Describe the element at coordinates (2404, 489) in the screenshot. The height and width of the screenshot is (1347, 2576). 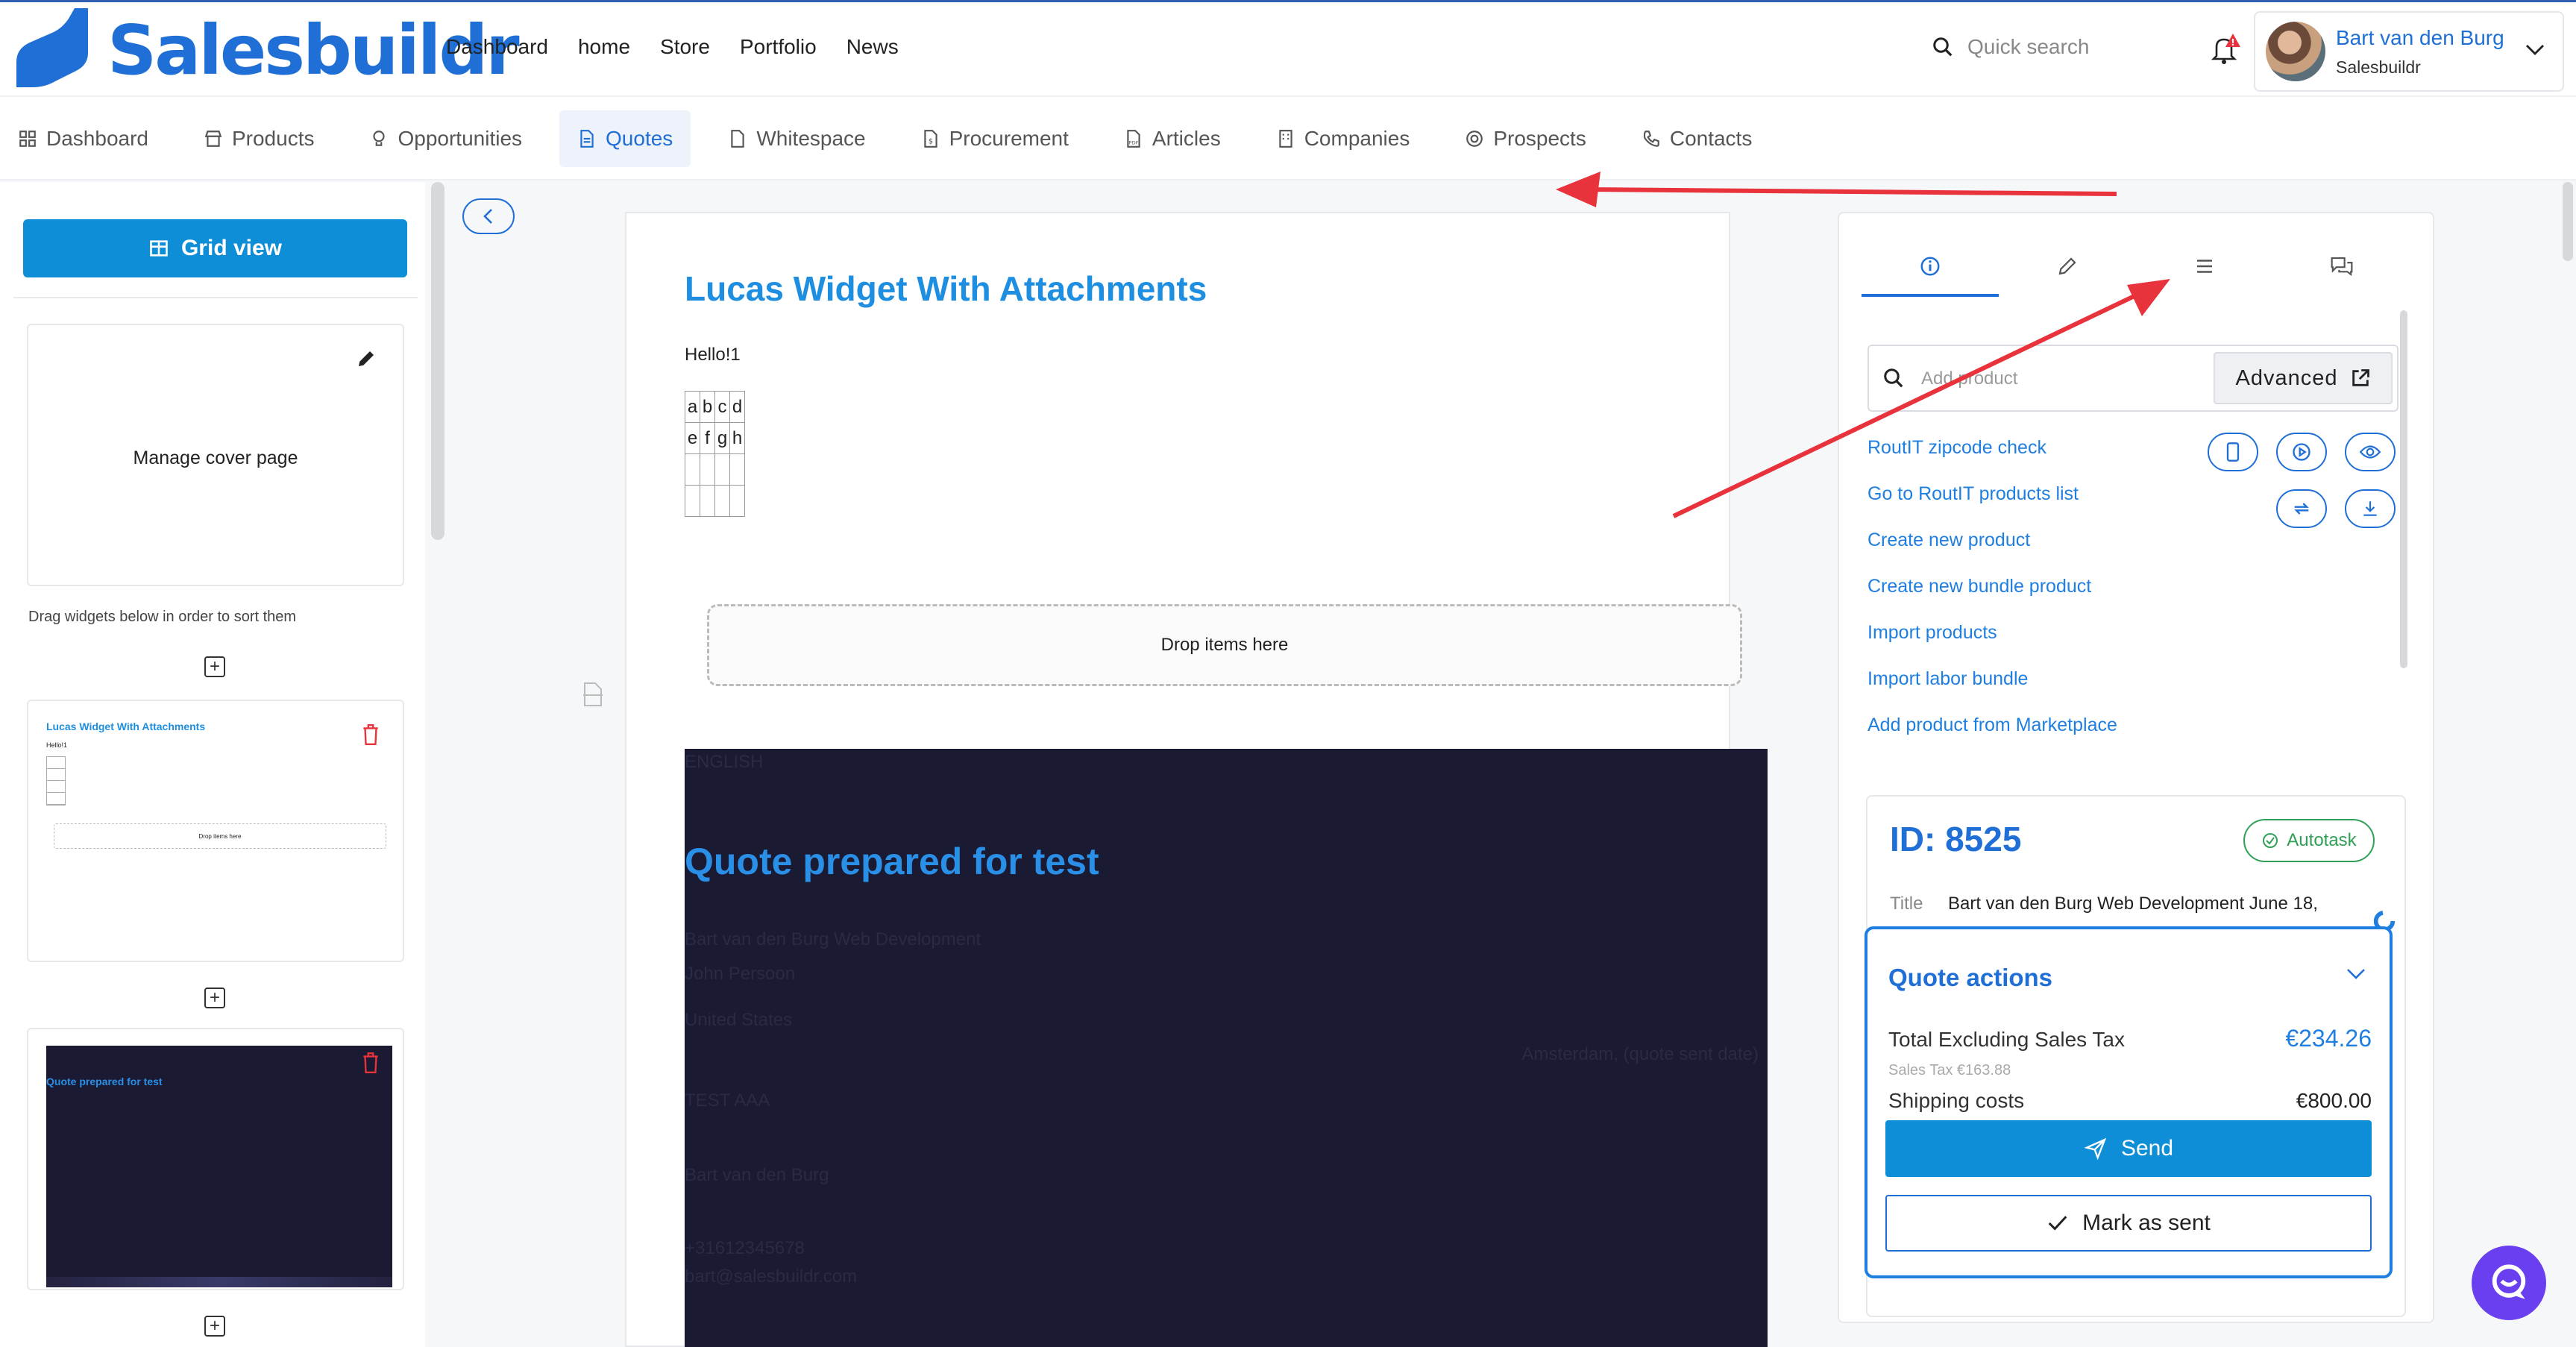
I see `panel-scrollbar` at that location.